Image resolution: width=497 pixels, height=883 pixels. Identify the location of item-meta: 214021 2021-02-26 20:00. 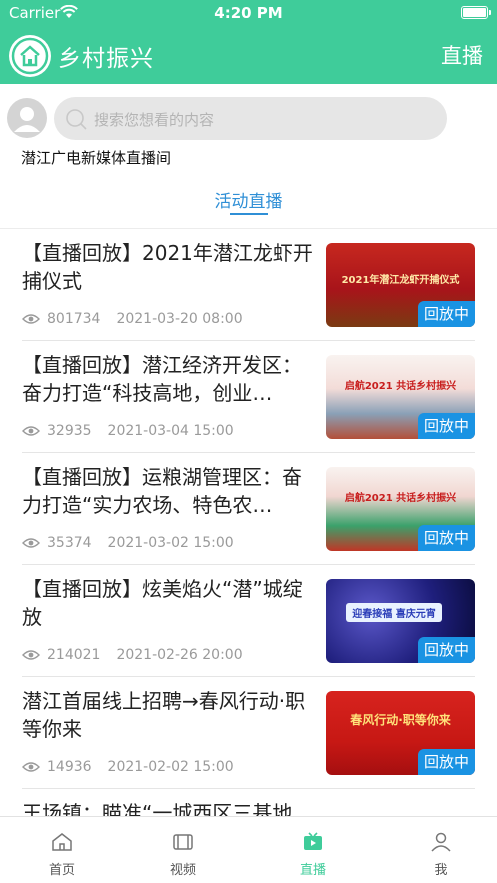
(132, 655).